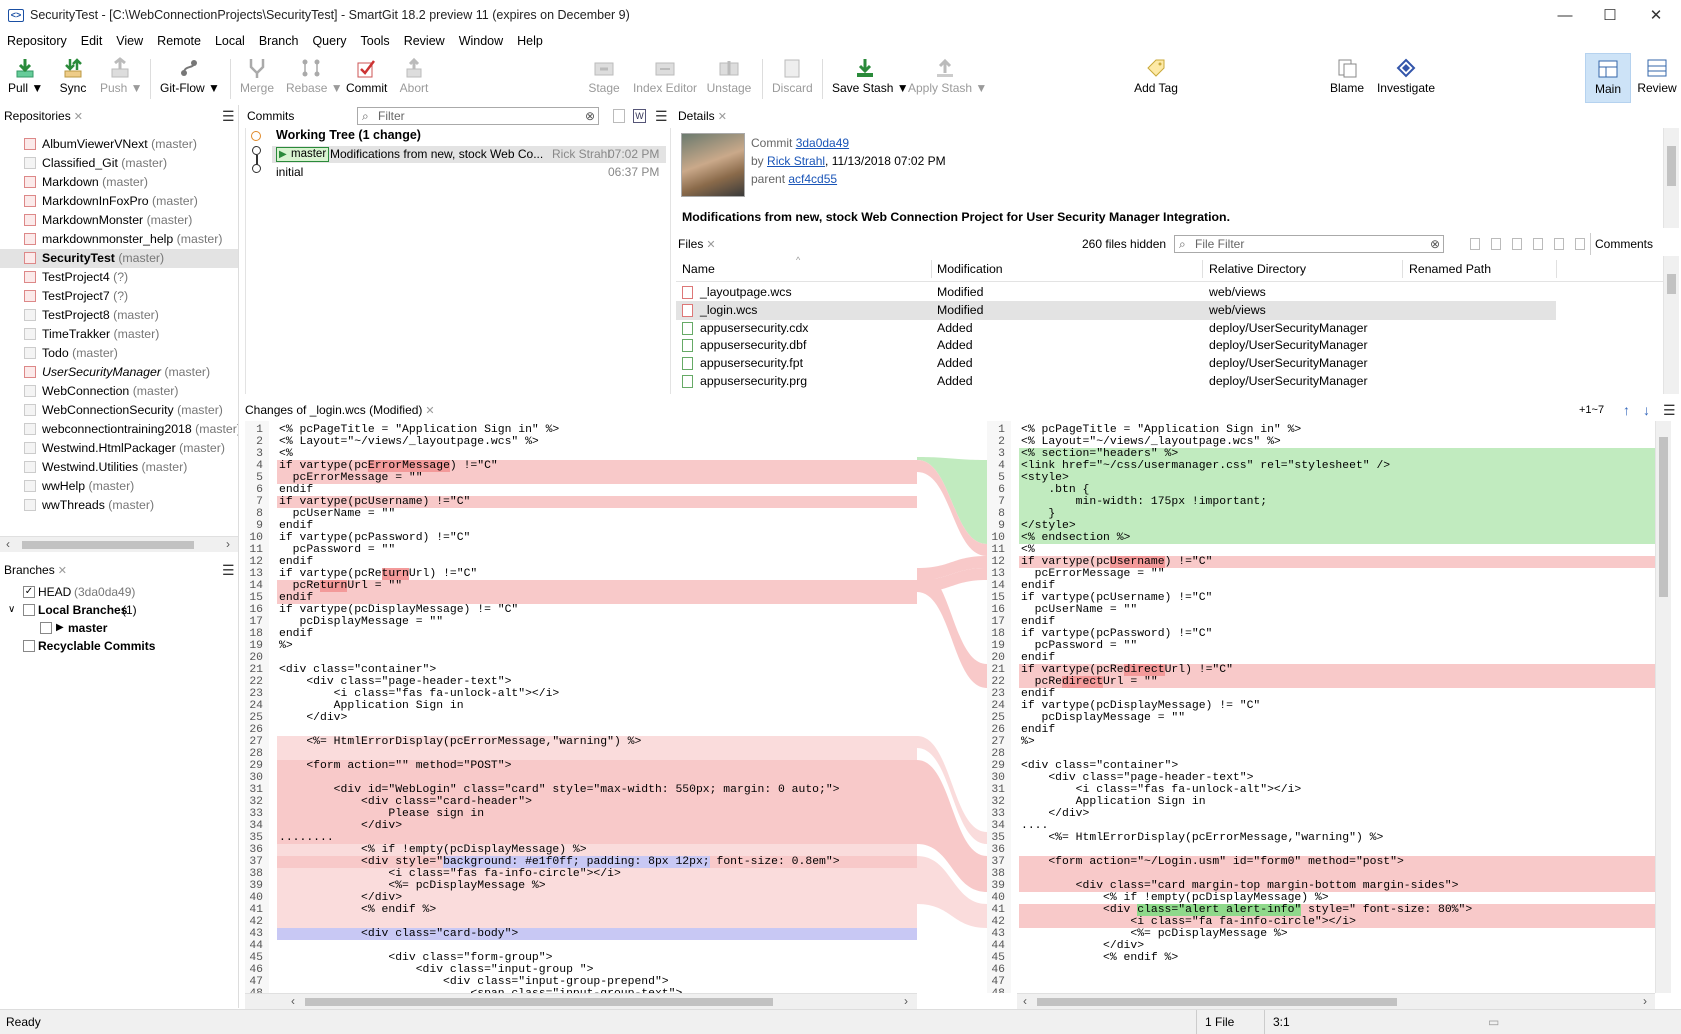 The width and height of the screenshot is (1681, 1034). Describe the element at coordinates (46, 628) in the screenshot. I see `master-checkbox` at that location.